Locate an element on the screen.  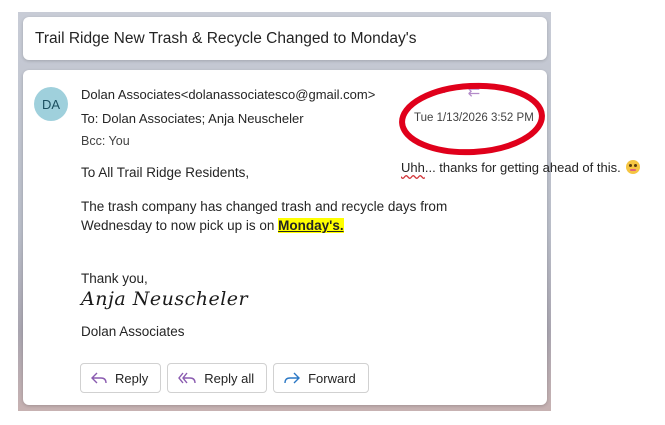
forward-label: Forward is located at coordinates (332, 378).